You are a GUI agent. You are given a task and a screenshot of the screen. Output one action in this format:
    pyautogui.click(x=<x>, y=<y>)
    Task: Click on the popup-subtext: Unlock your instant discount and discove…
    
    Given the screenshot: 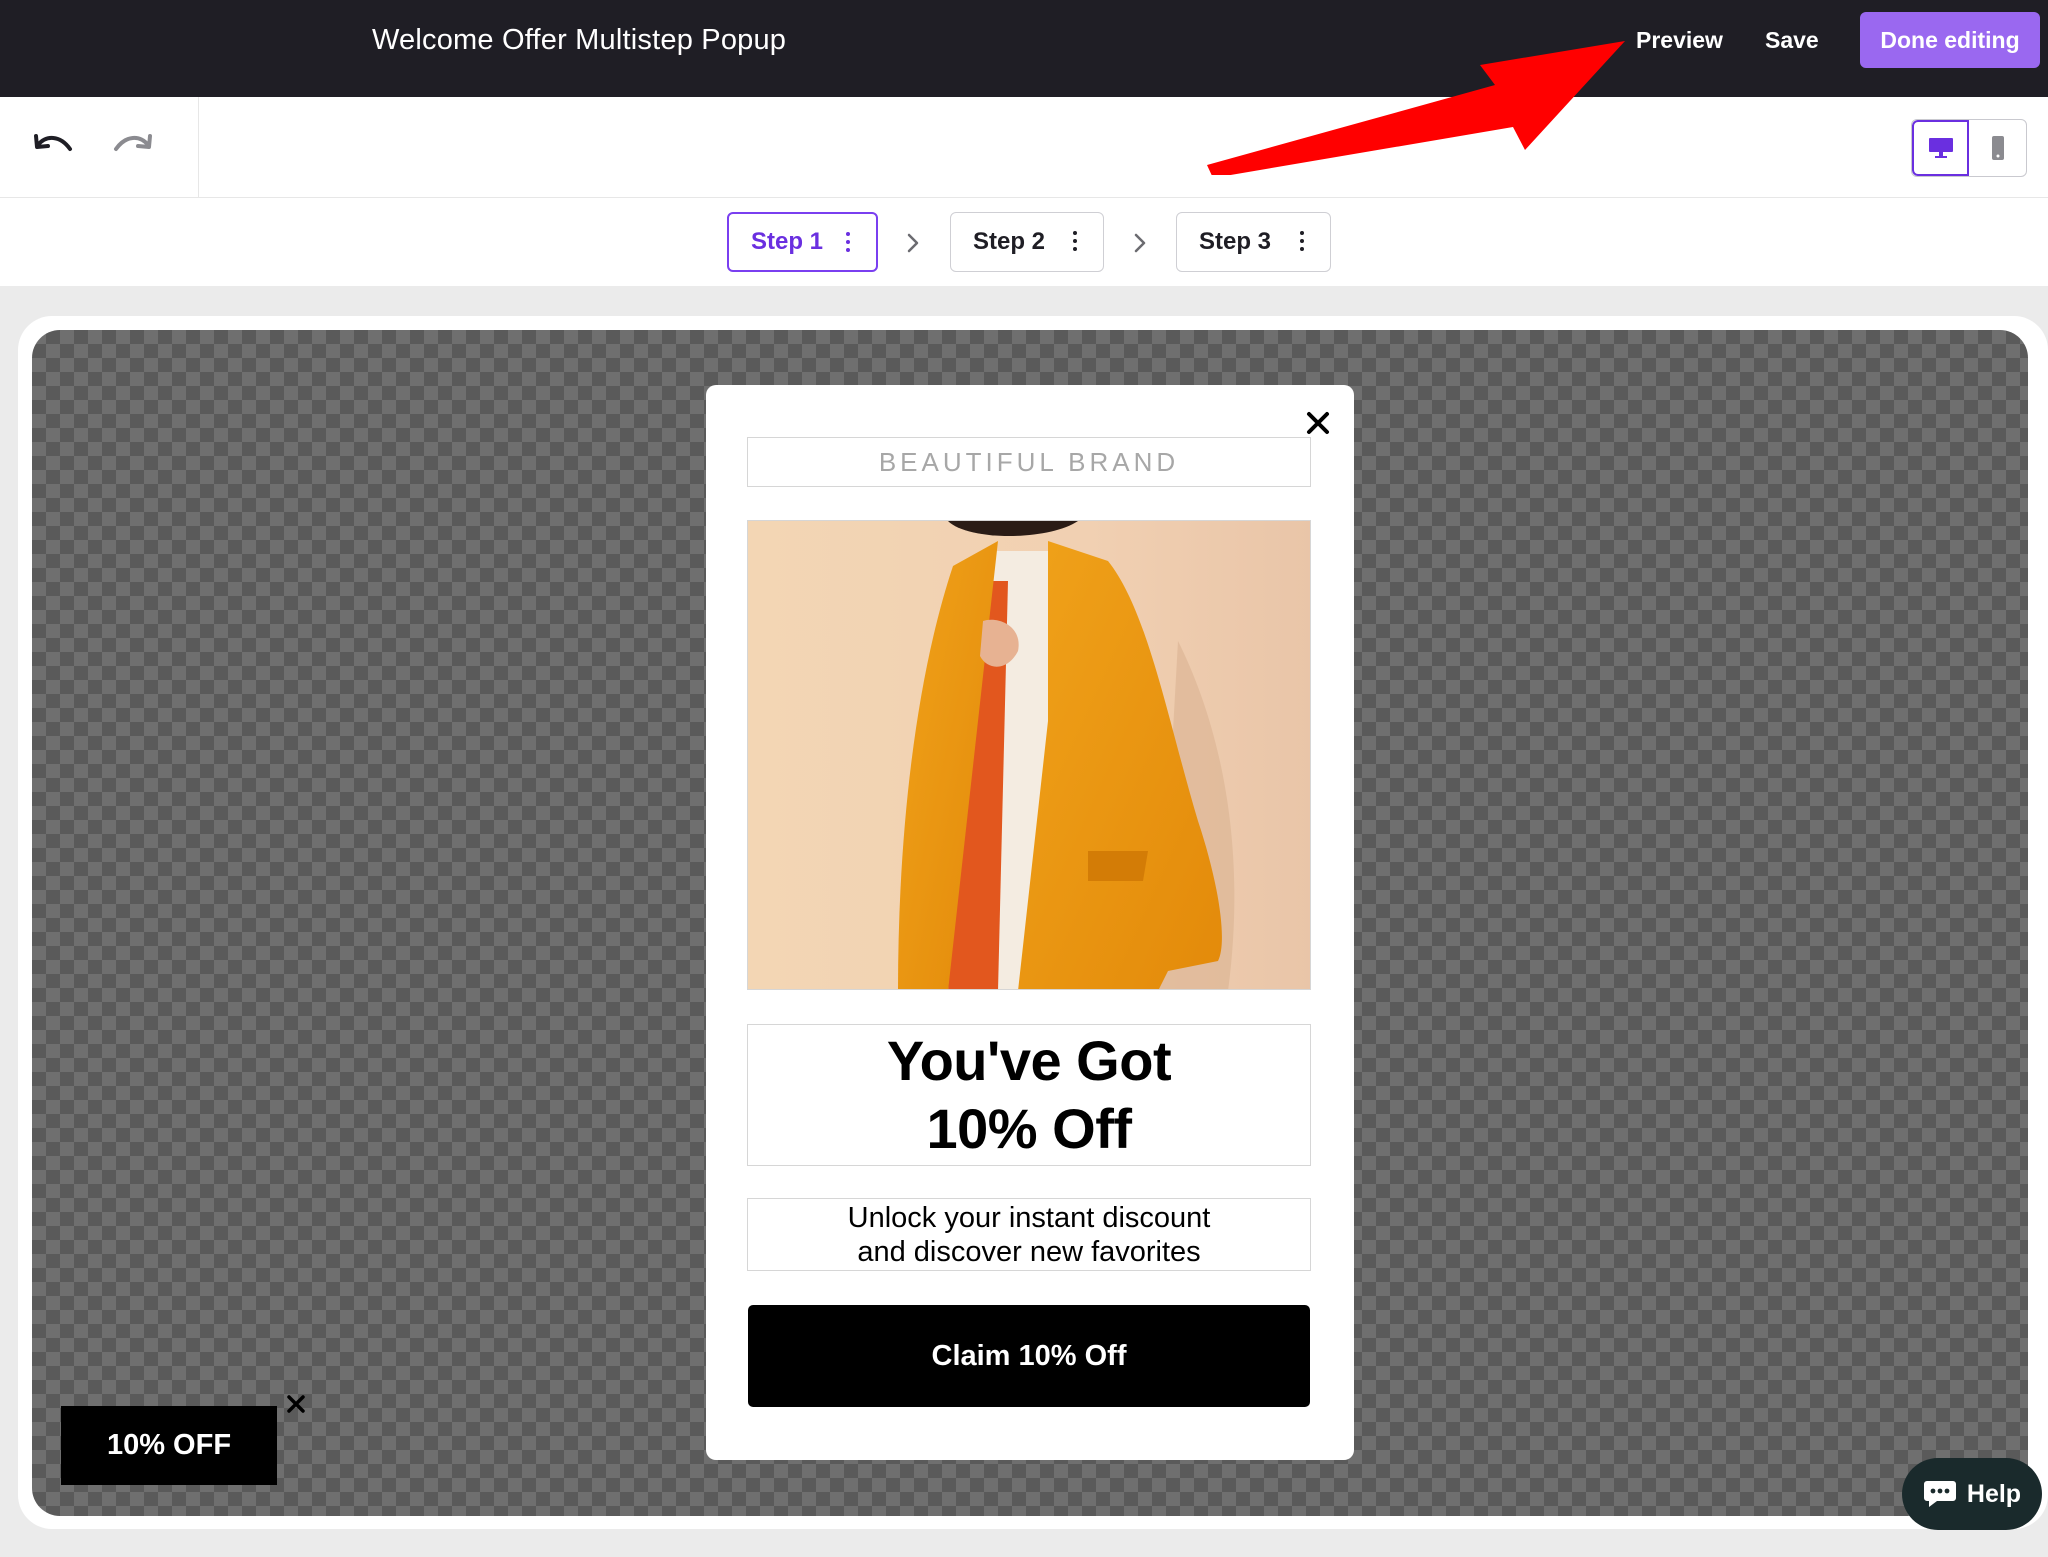 What is the action you would take?
    pyautogui.click(x=1029, y=1234)
    